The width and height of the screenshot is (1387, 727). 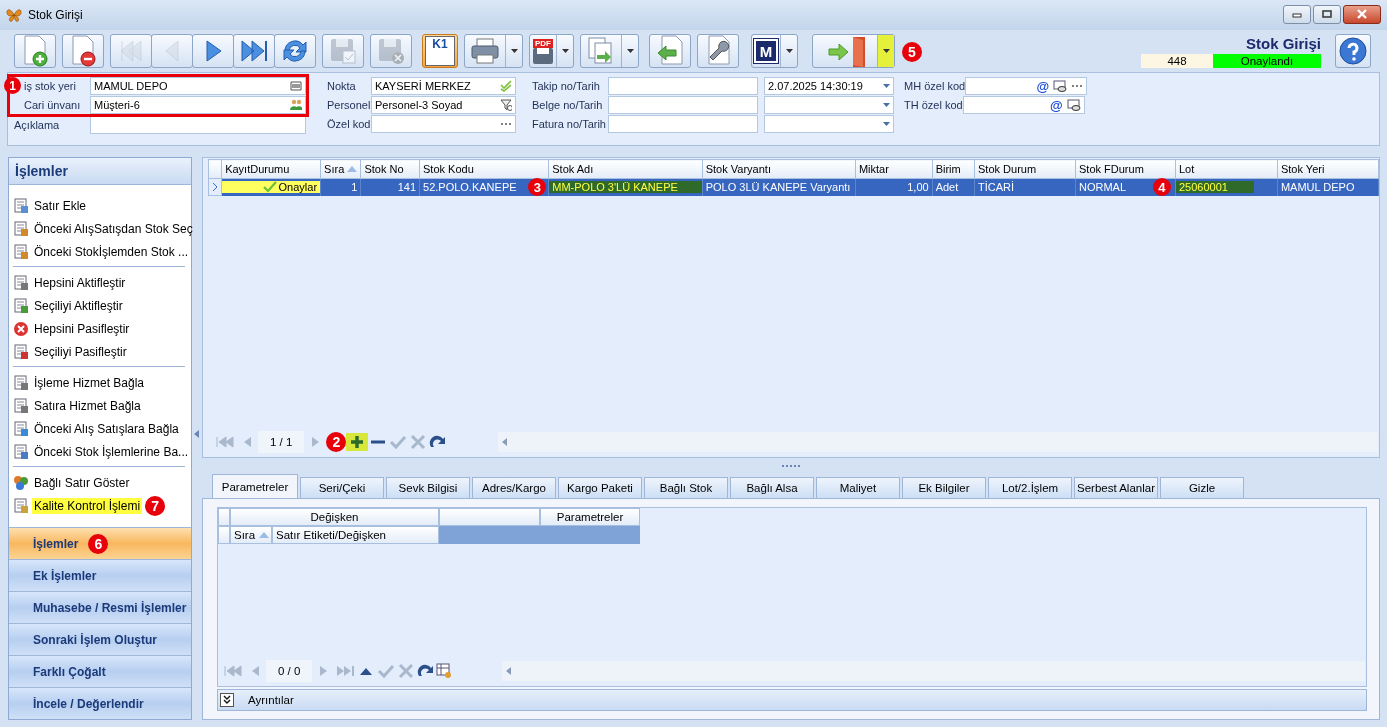 I want to click on print-button, so click(x=493, y=51).